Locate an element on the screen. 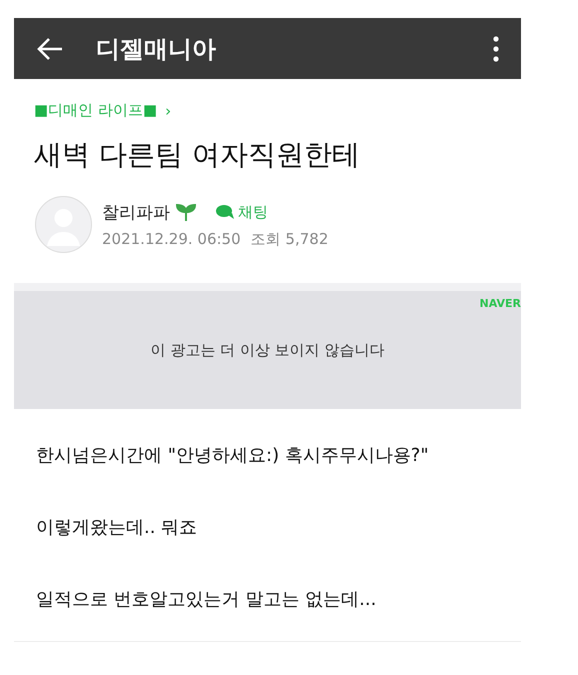 The width and height of the screenshot is (578, 675). avatar-icon is located at coordinates (63, 224).